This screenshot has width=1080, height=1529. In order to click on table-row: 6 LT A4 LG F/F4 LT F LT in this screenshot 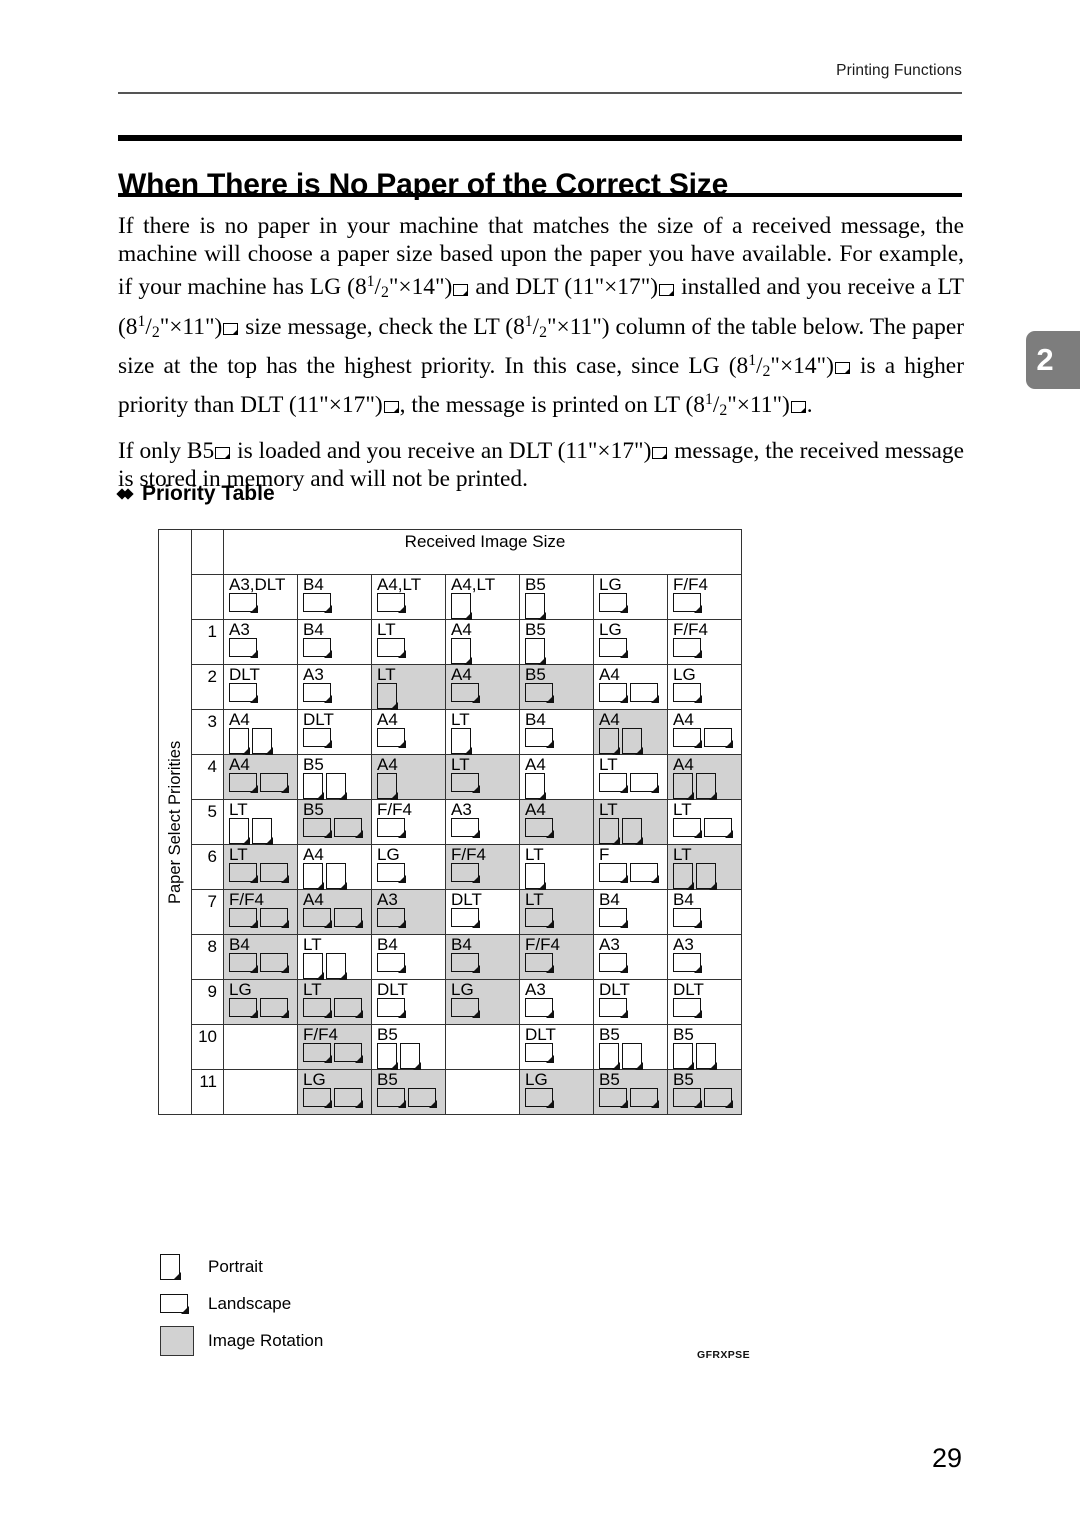, I will do `click(450, 867)`.